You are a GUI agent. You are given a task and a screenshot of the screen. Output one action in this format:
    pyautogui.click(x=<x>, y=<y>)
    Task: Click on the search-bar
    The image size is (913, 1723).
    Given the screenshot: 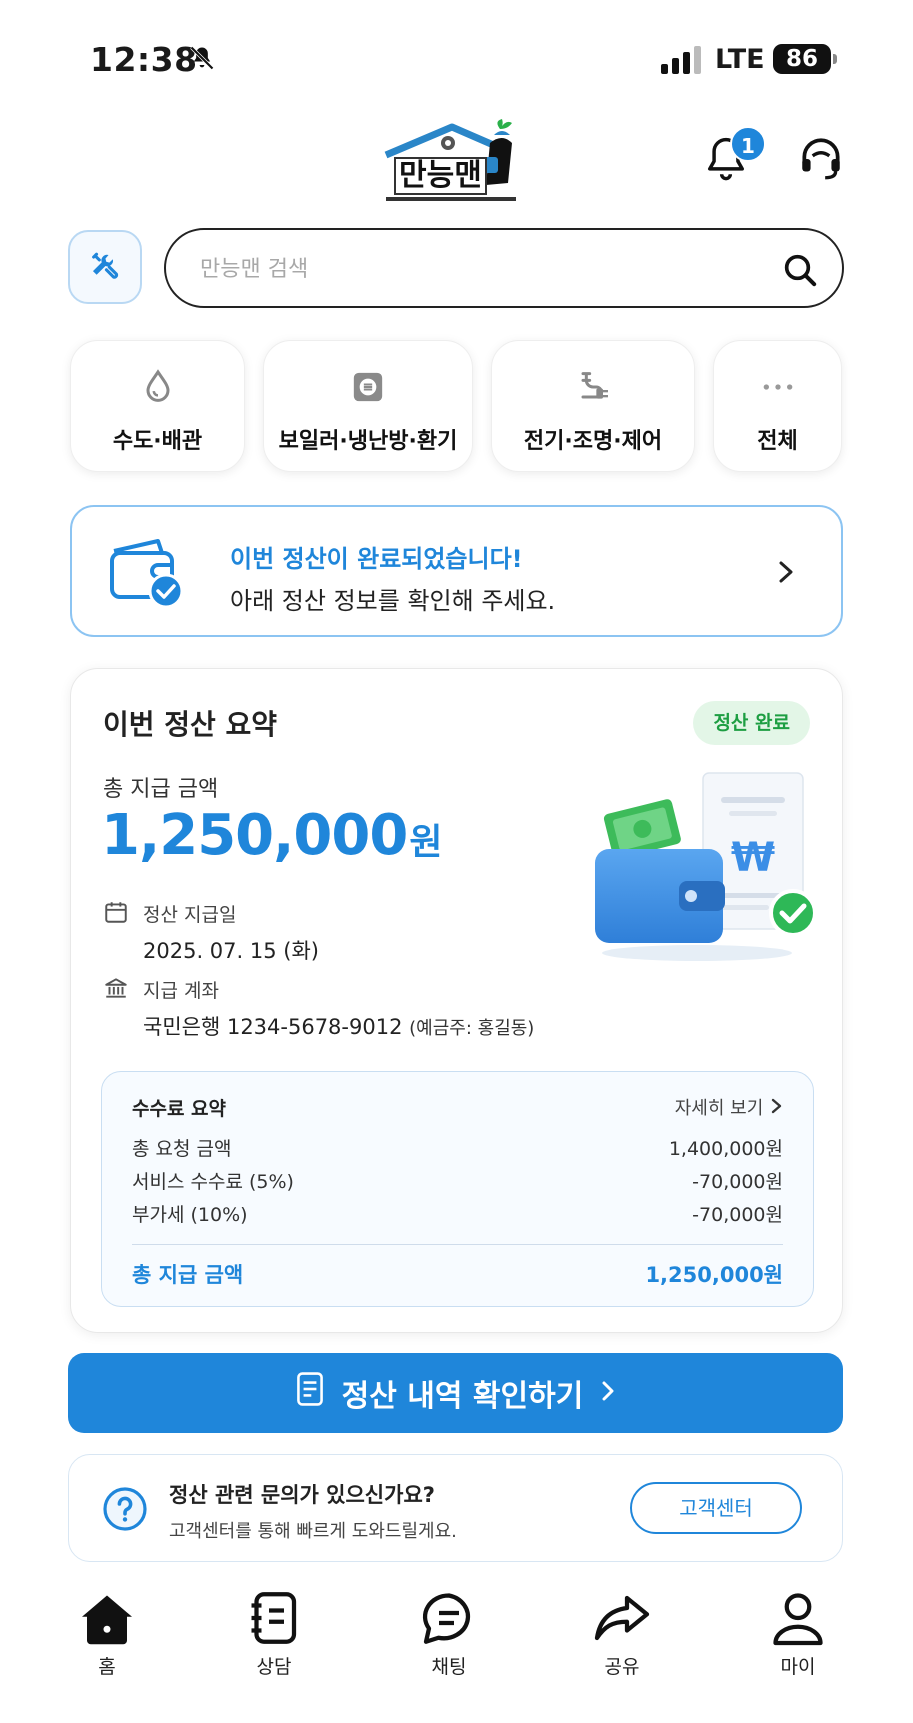 What is the action you would take?
    pyautogui.click(x=504, y=268)
    